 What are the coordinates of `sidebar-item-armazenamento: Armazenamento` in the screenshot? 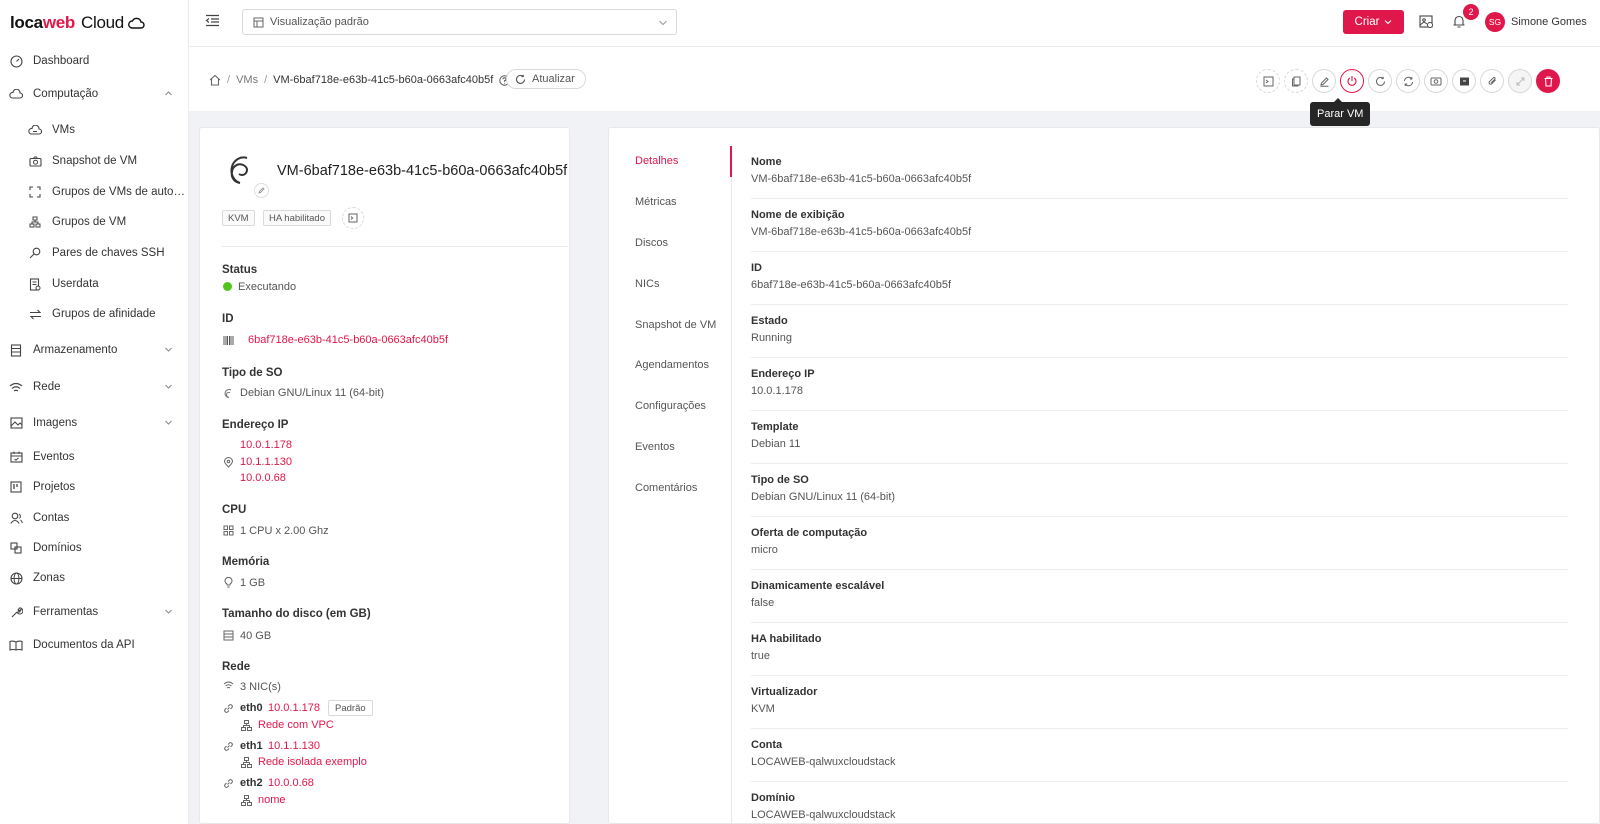 It's located at (94, 350).